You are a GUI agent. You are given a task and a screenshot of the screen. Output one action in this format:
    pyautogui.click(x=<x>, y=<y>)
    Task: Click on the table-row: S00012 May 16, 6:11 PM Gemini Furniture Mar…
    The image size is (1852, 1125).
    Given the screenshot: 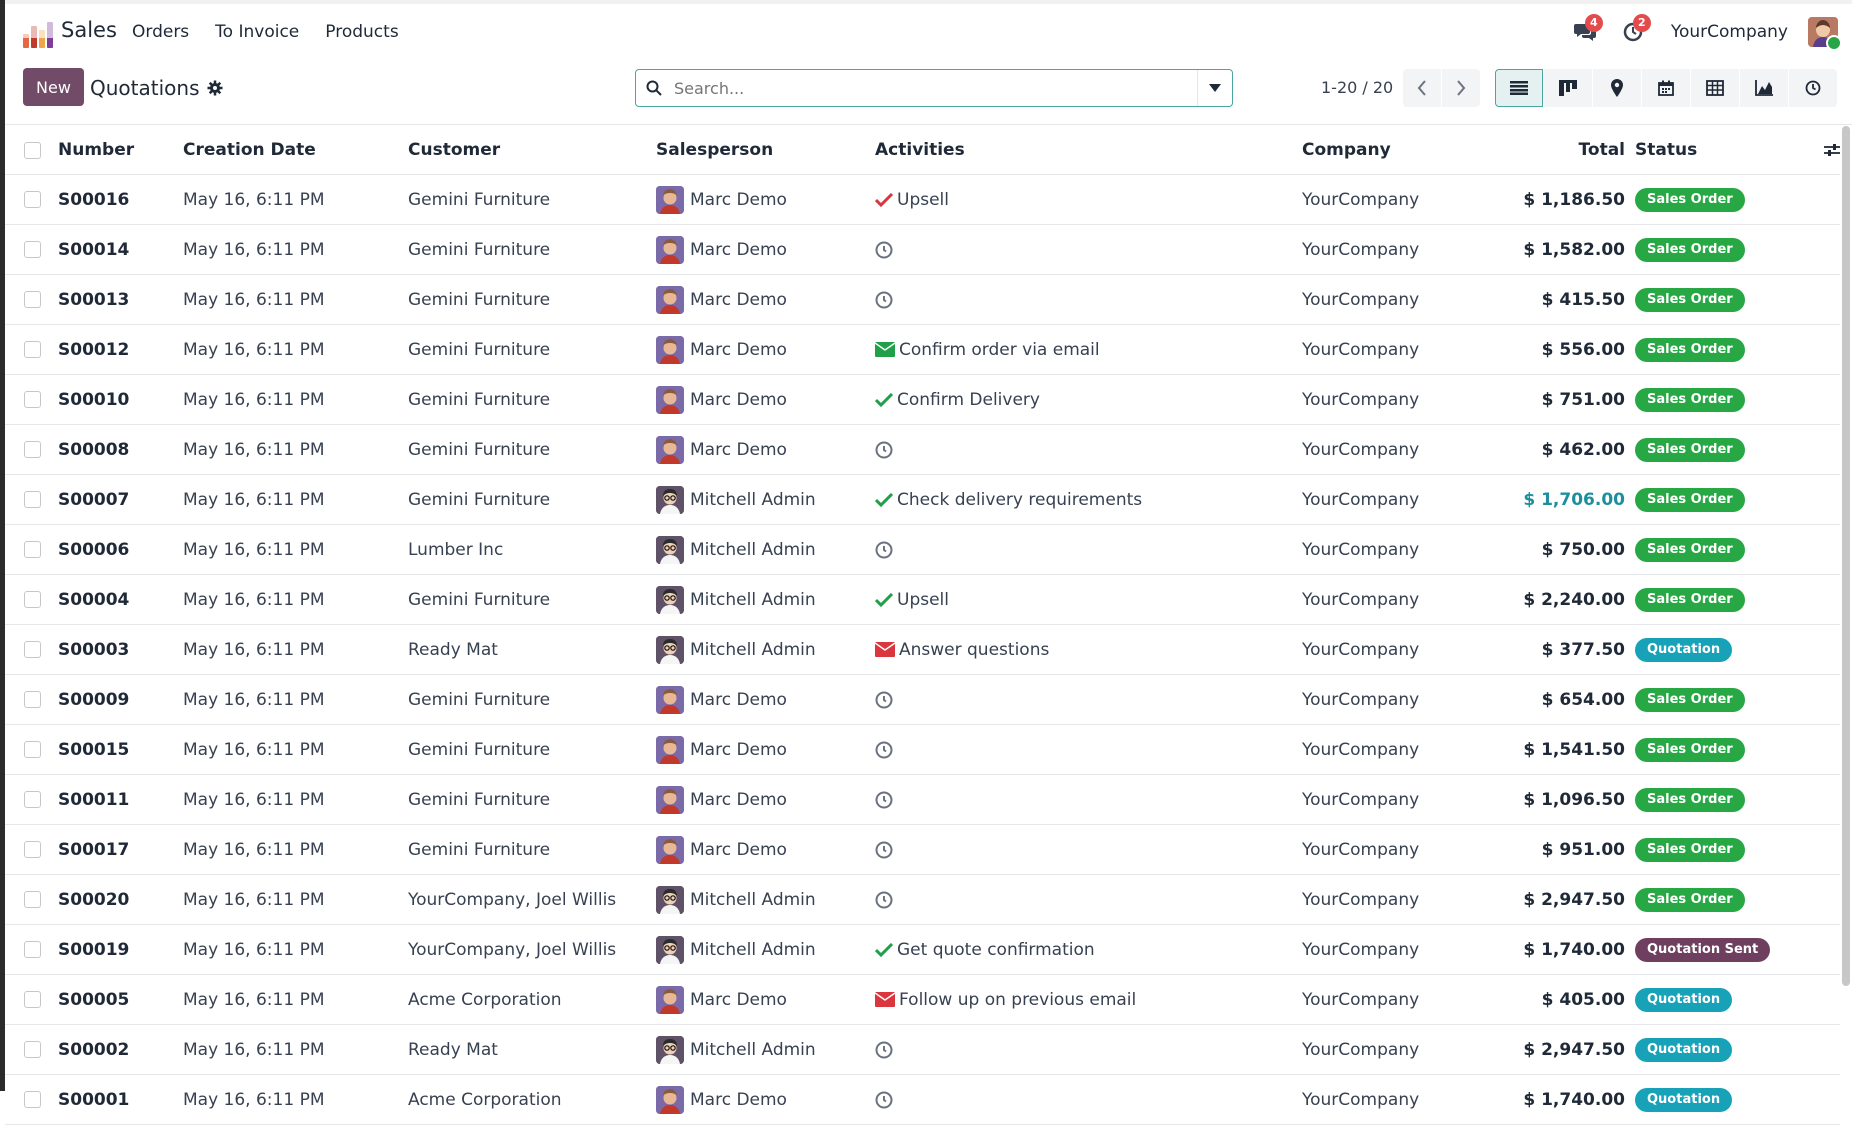 What is the action you would take?
    pyautogui.click(x=922, y=350)
    